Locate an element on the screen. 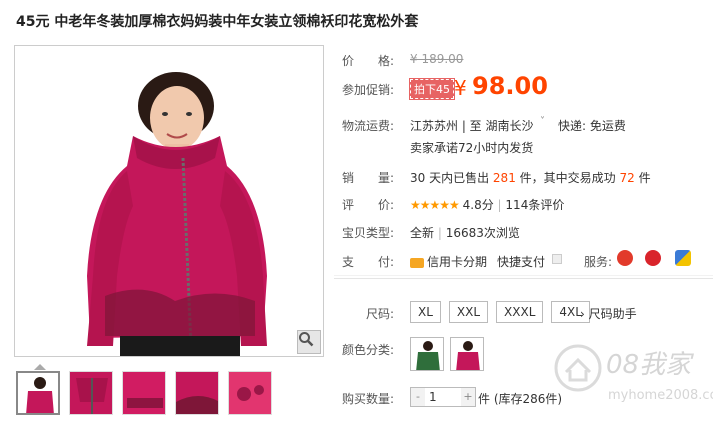 The image size is (713, 421). zoom-button is located at coordinates (309, 342).